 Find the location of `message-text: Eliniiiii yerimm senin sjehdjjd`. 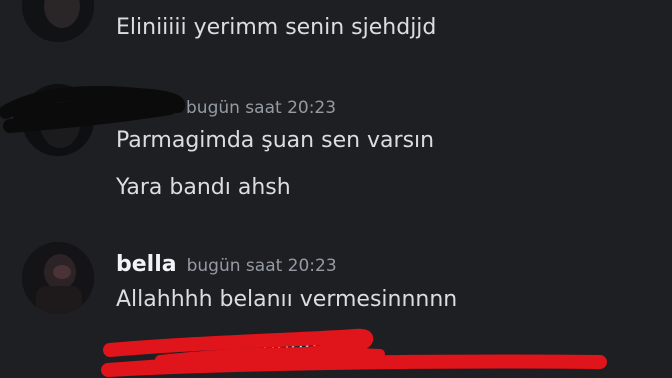

message-text: Eliniiiii yerimm senin sjehdjjd is located at coordinates (276, 27).